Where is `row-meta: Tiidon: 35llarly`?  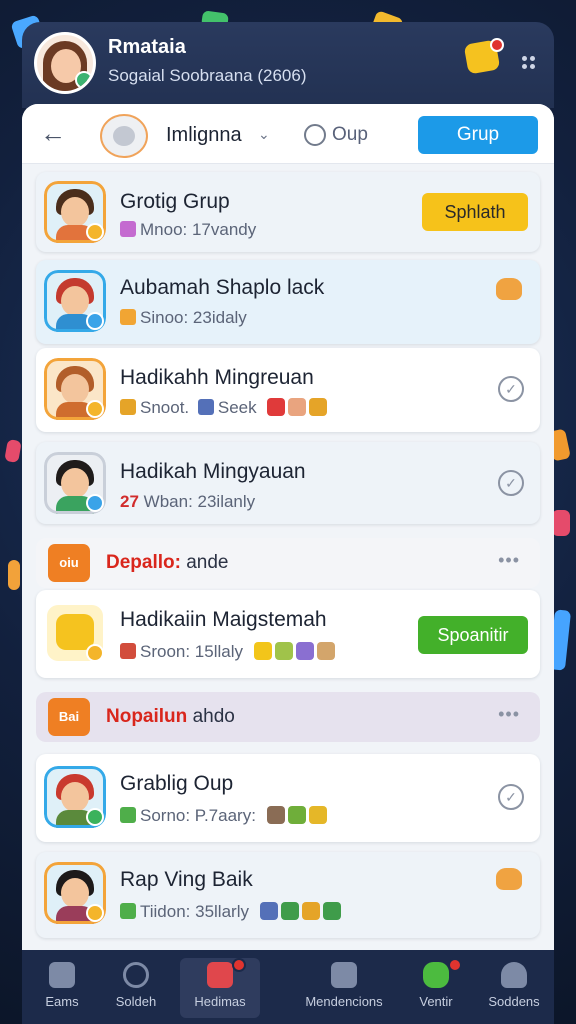
row-meta: Tiidon: 35llarly is located at coordinates (232, 912).